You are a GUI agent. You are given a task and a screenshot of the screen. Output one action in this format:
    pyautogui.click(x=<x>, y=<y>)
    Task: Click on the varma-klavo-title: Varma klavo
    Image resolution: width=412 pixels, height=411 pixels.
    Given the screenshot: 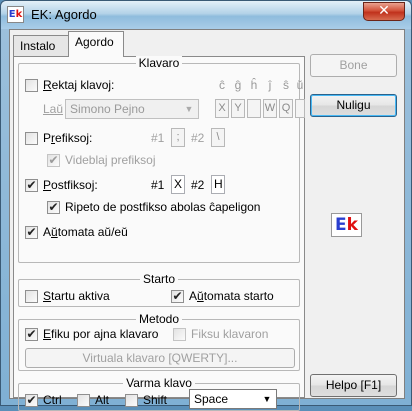 What is the action you would take?
    pyautogui.click(x=159, y=383)
    